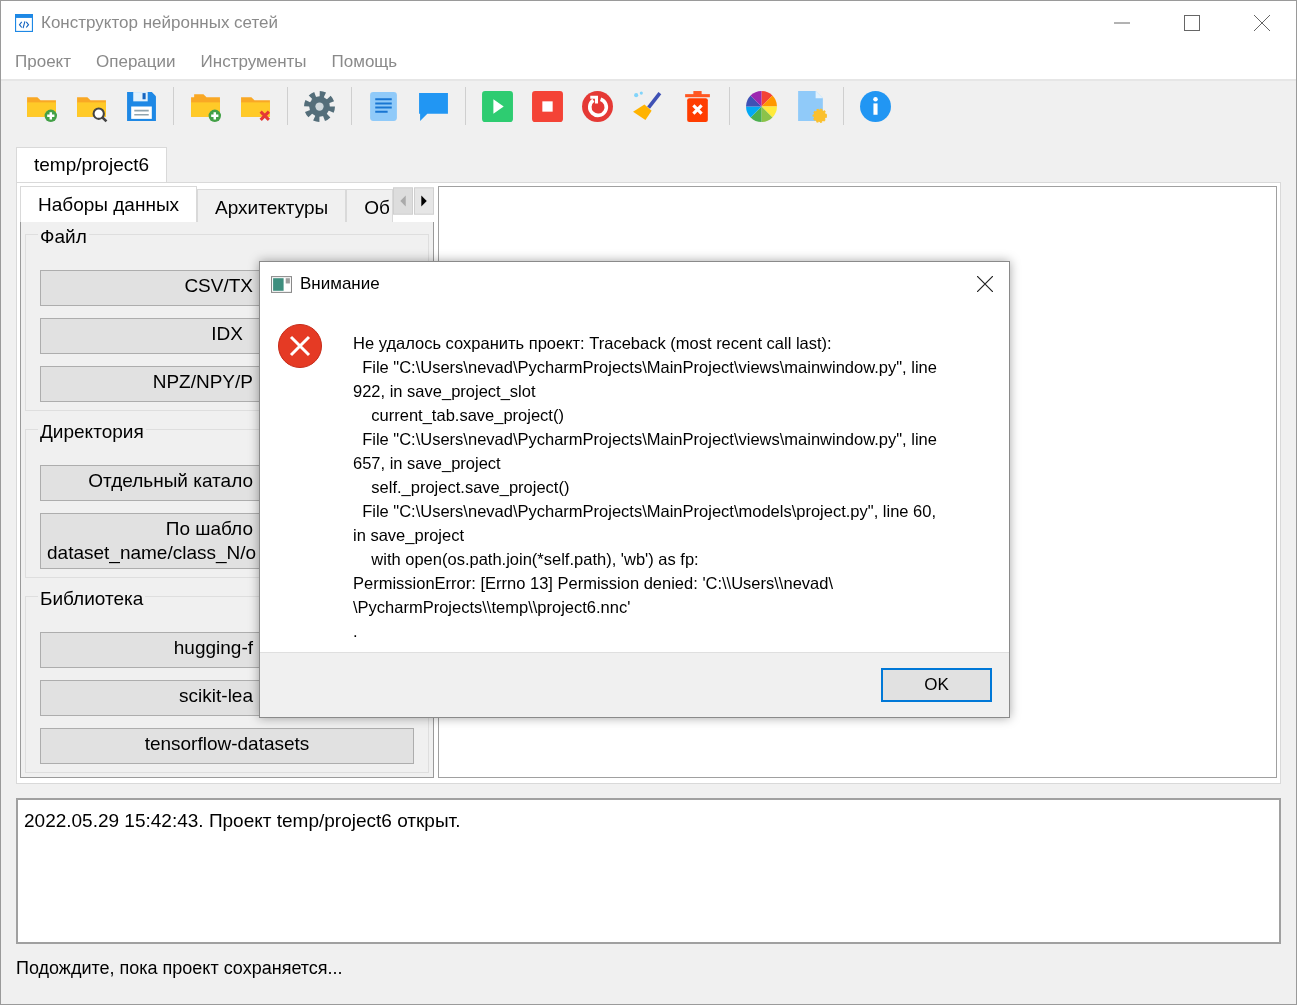 Image resolution: width=1297 pixels, height=1005 pixels. I want to click on window-title: Конструктор нейронных сетей, so click(160, 23).